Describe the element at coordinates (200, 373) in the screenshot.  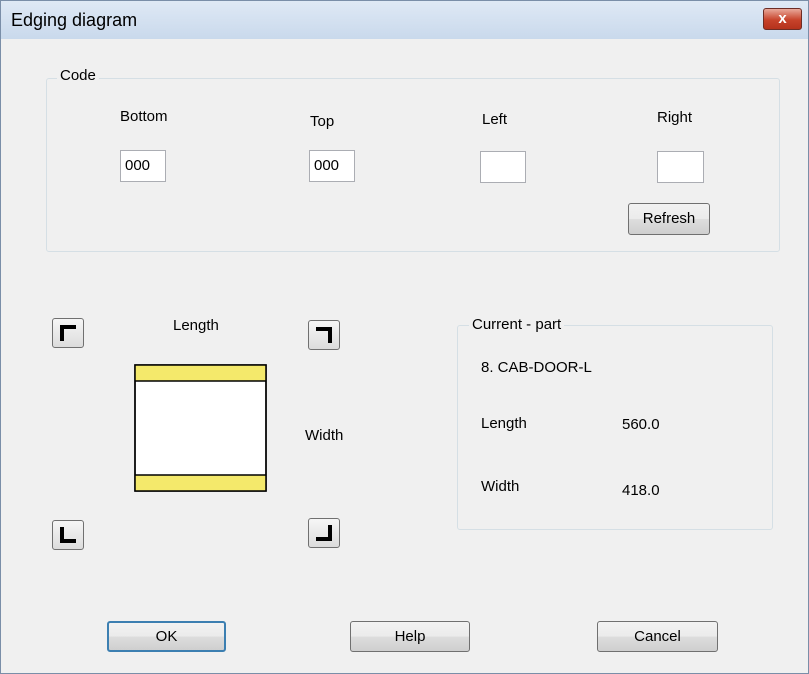
I see `top-edge-band` at that location.